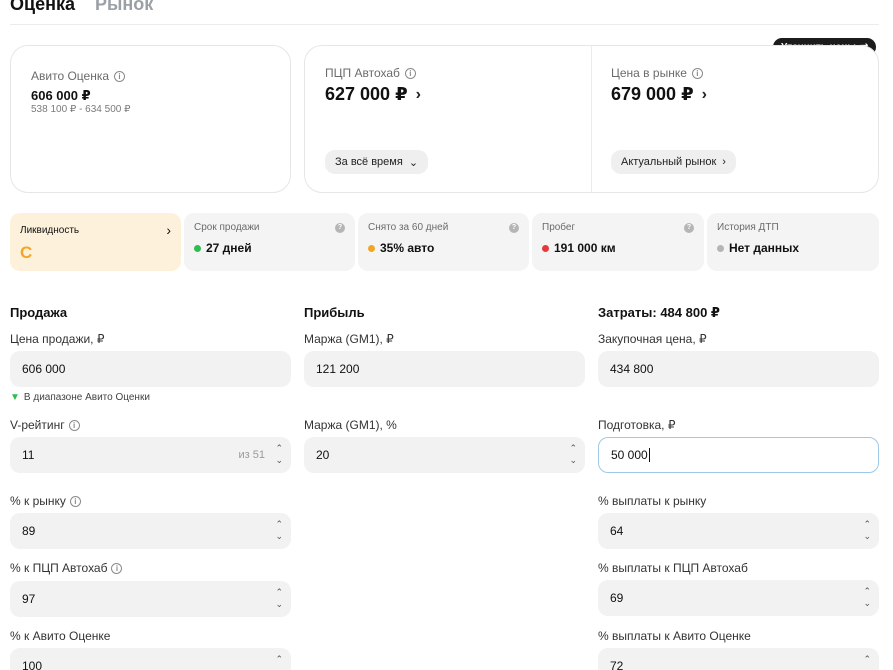 The width and height of the screenshot is (893, 670). I want to click on metric-sale-period: Срок продажи ? 27 дней, so click(269, 242).